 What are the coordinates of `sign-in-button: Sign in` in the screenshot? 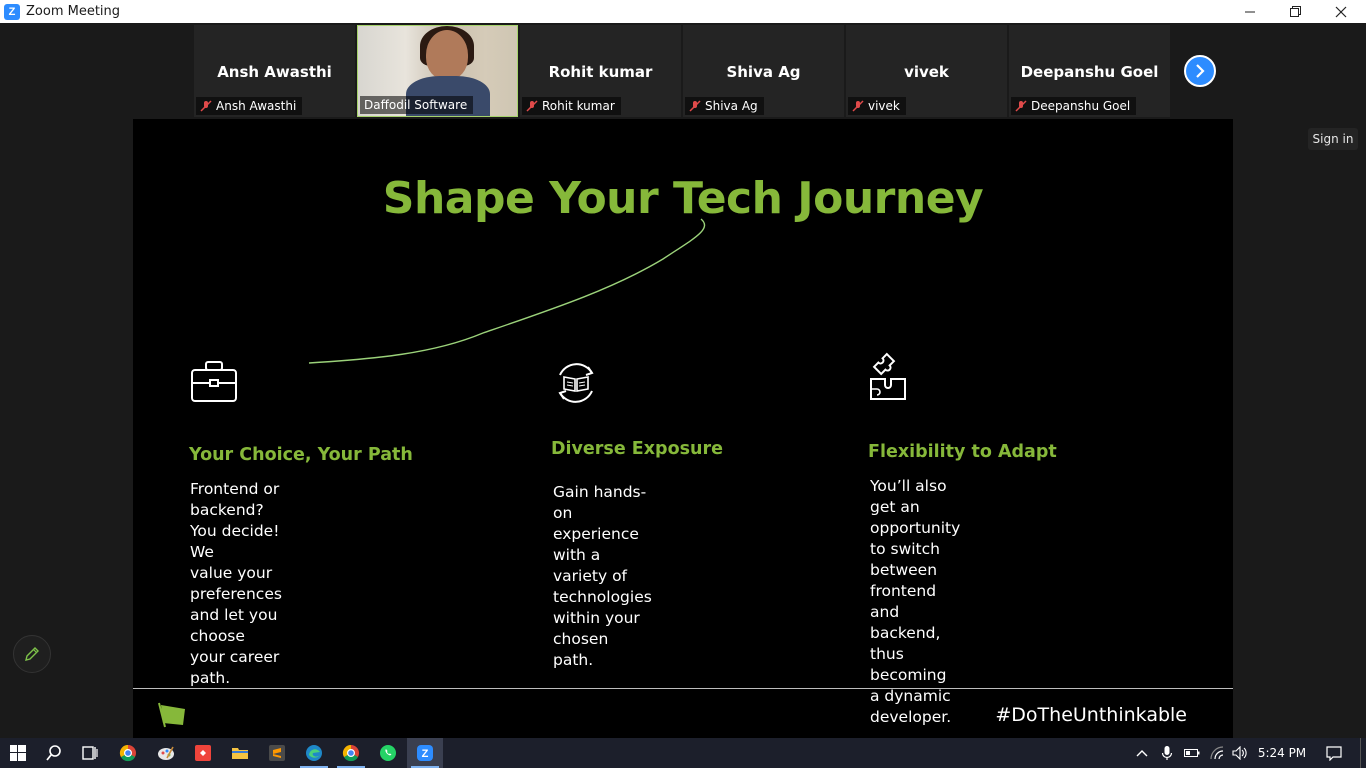 It's located at (1333, 139).